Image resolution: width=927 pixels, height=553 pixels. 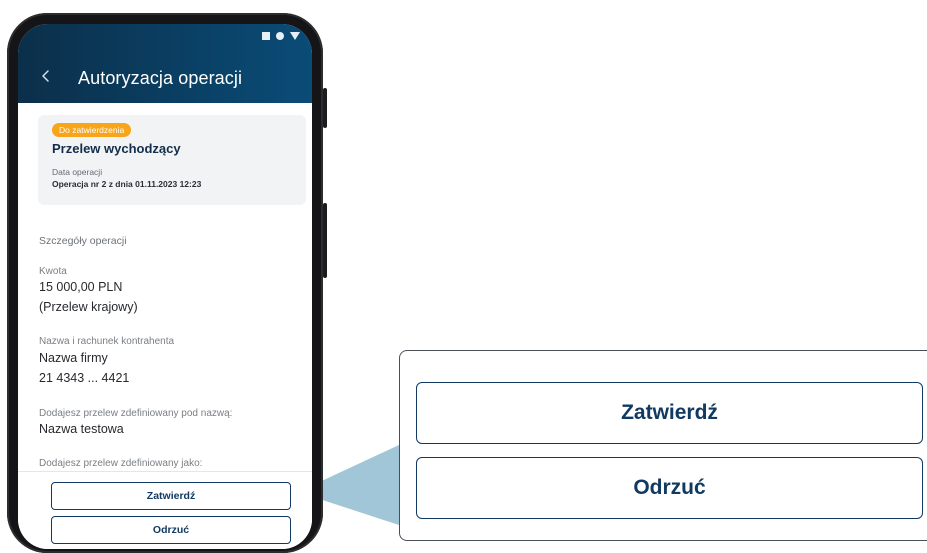 What do you see at coordinates (171, 496) in the screenshot?
I see `confirm-button: Zatwierdź` at bounding box center [171, 496].